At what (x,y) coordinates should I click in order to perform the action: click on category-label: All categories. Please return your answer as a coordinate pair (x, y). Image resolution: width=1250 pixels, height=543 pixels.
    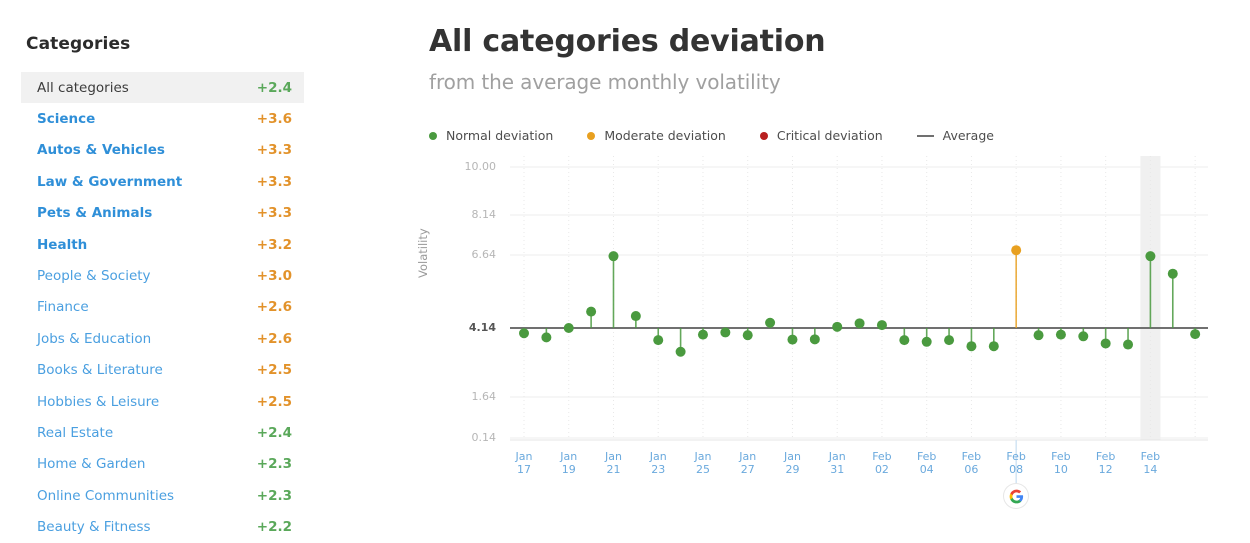
    Looking at the image, I should click on (83, 87).